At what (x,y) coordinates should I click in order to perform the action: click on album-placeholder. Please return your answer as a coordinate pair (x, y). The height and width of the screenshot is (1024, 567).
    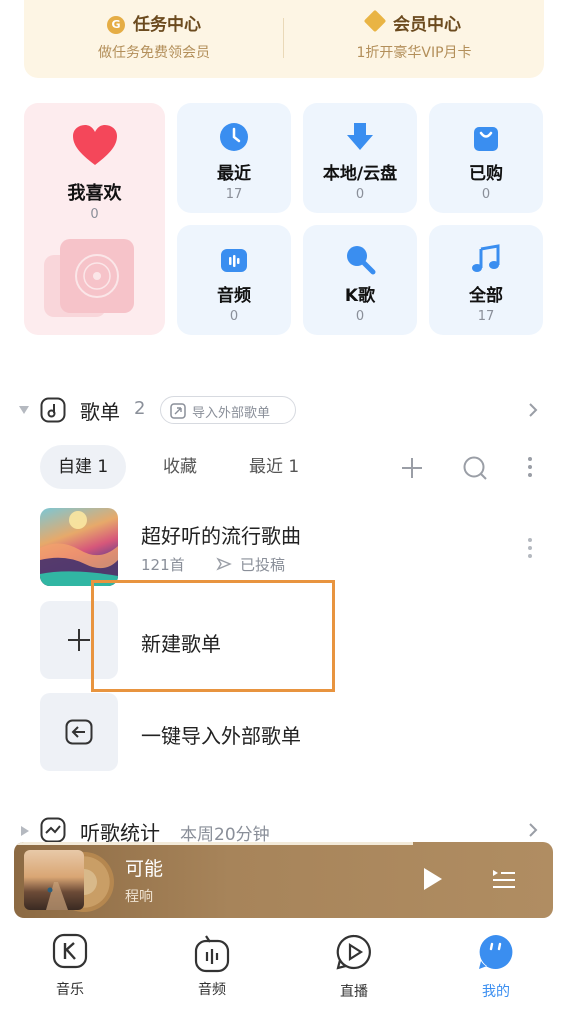
    Looking at the image, I should click on (97, 276).